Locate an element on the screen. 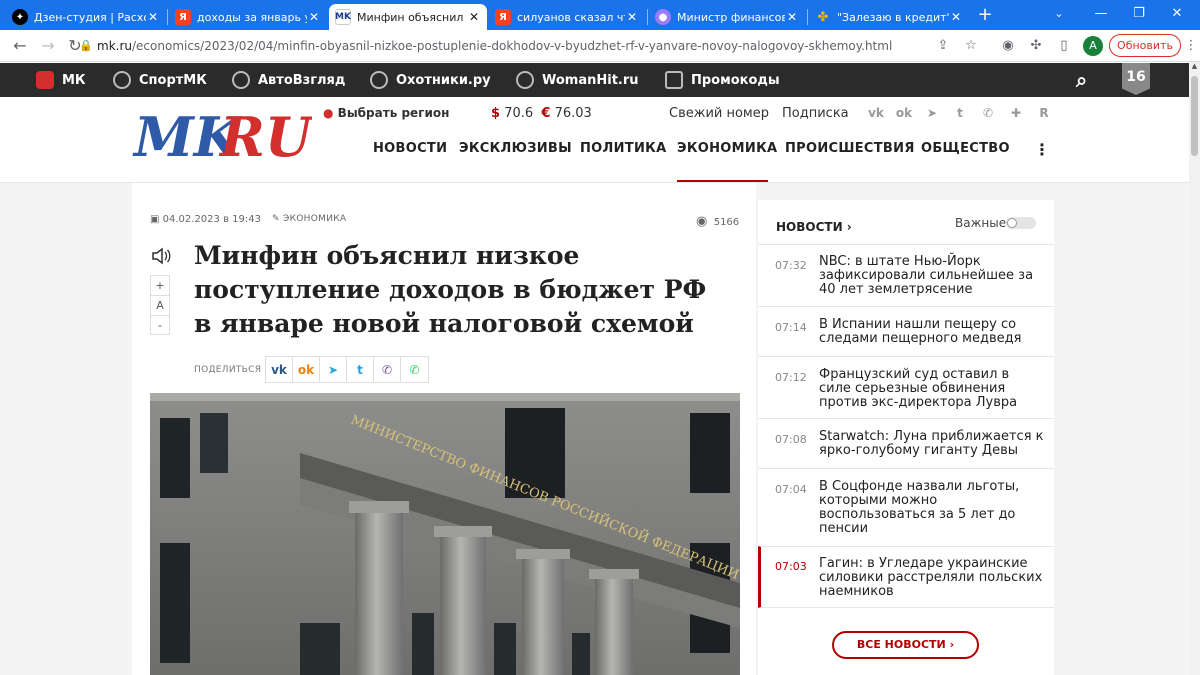 The width and height of the screenshot is (1200, 675). newspaper-icon is located at coordinates (45, 80).